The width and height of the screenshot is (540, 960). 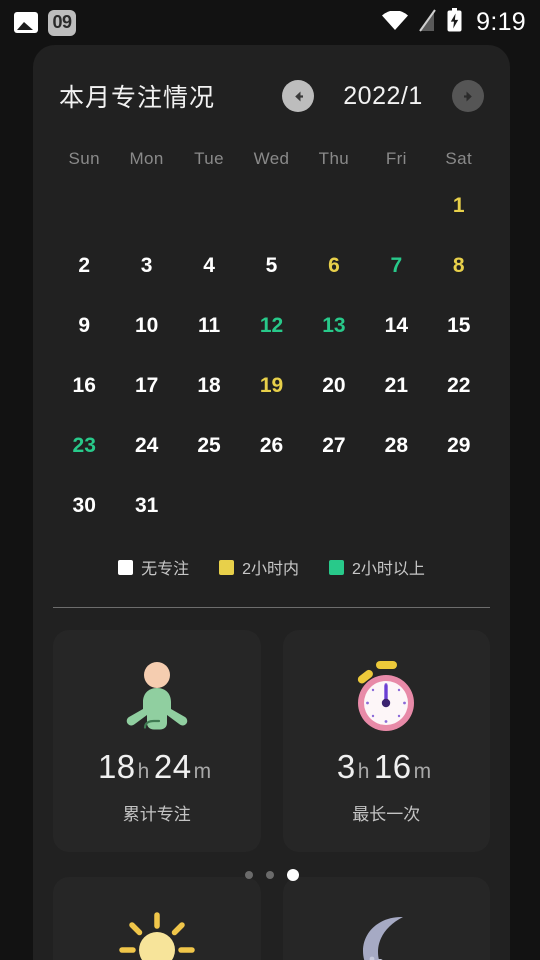 I want to click on calendar-day-12: 12, so click(x=271, y=325).